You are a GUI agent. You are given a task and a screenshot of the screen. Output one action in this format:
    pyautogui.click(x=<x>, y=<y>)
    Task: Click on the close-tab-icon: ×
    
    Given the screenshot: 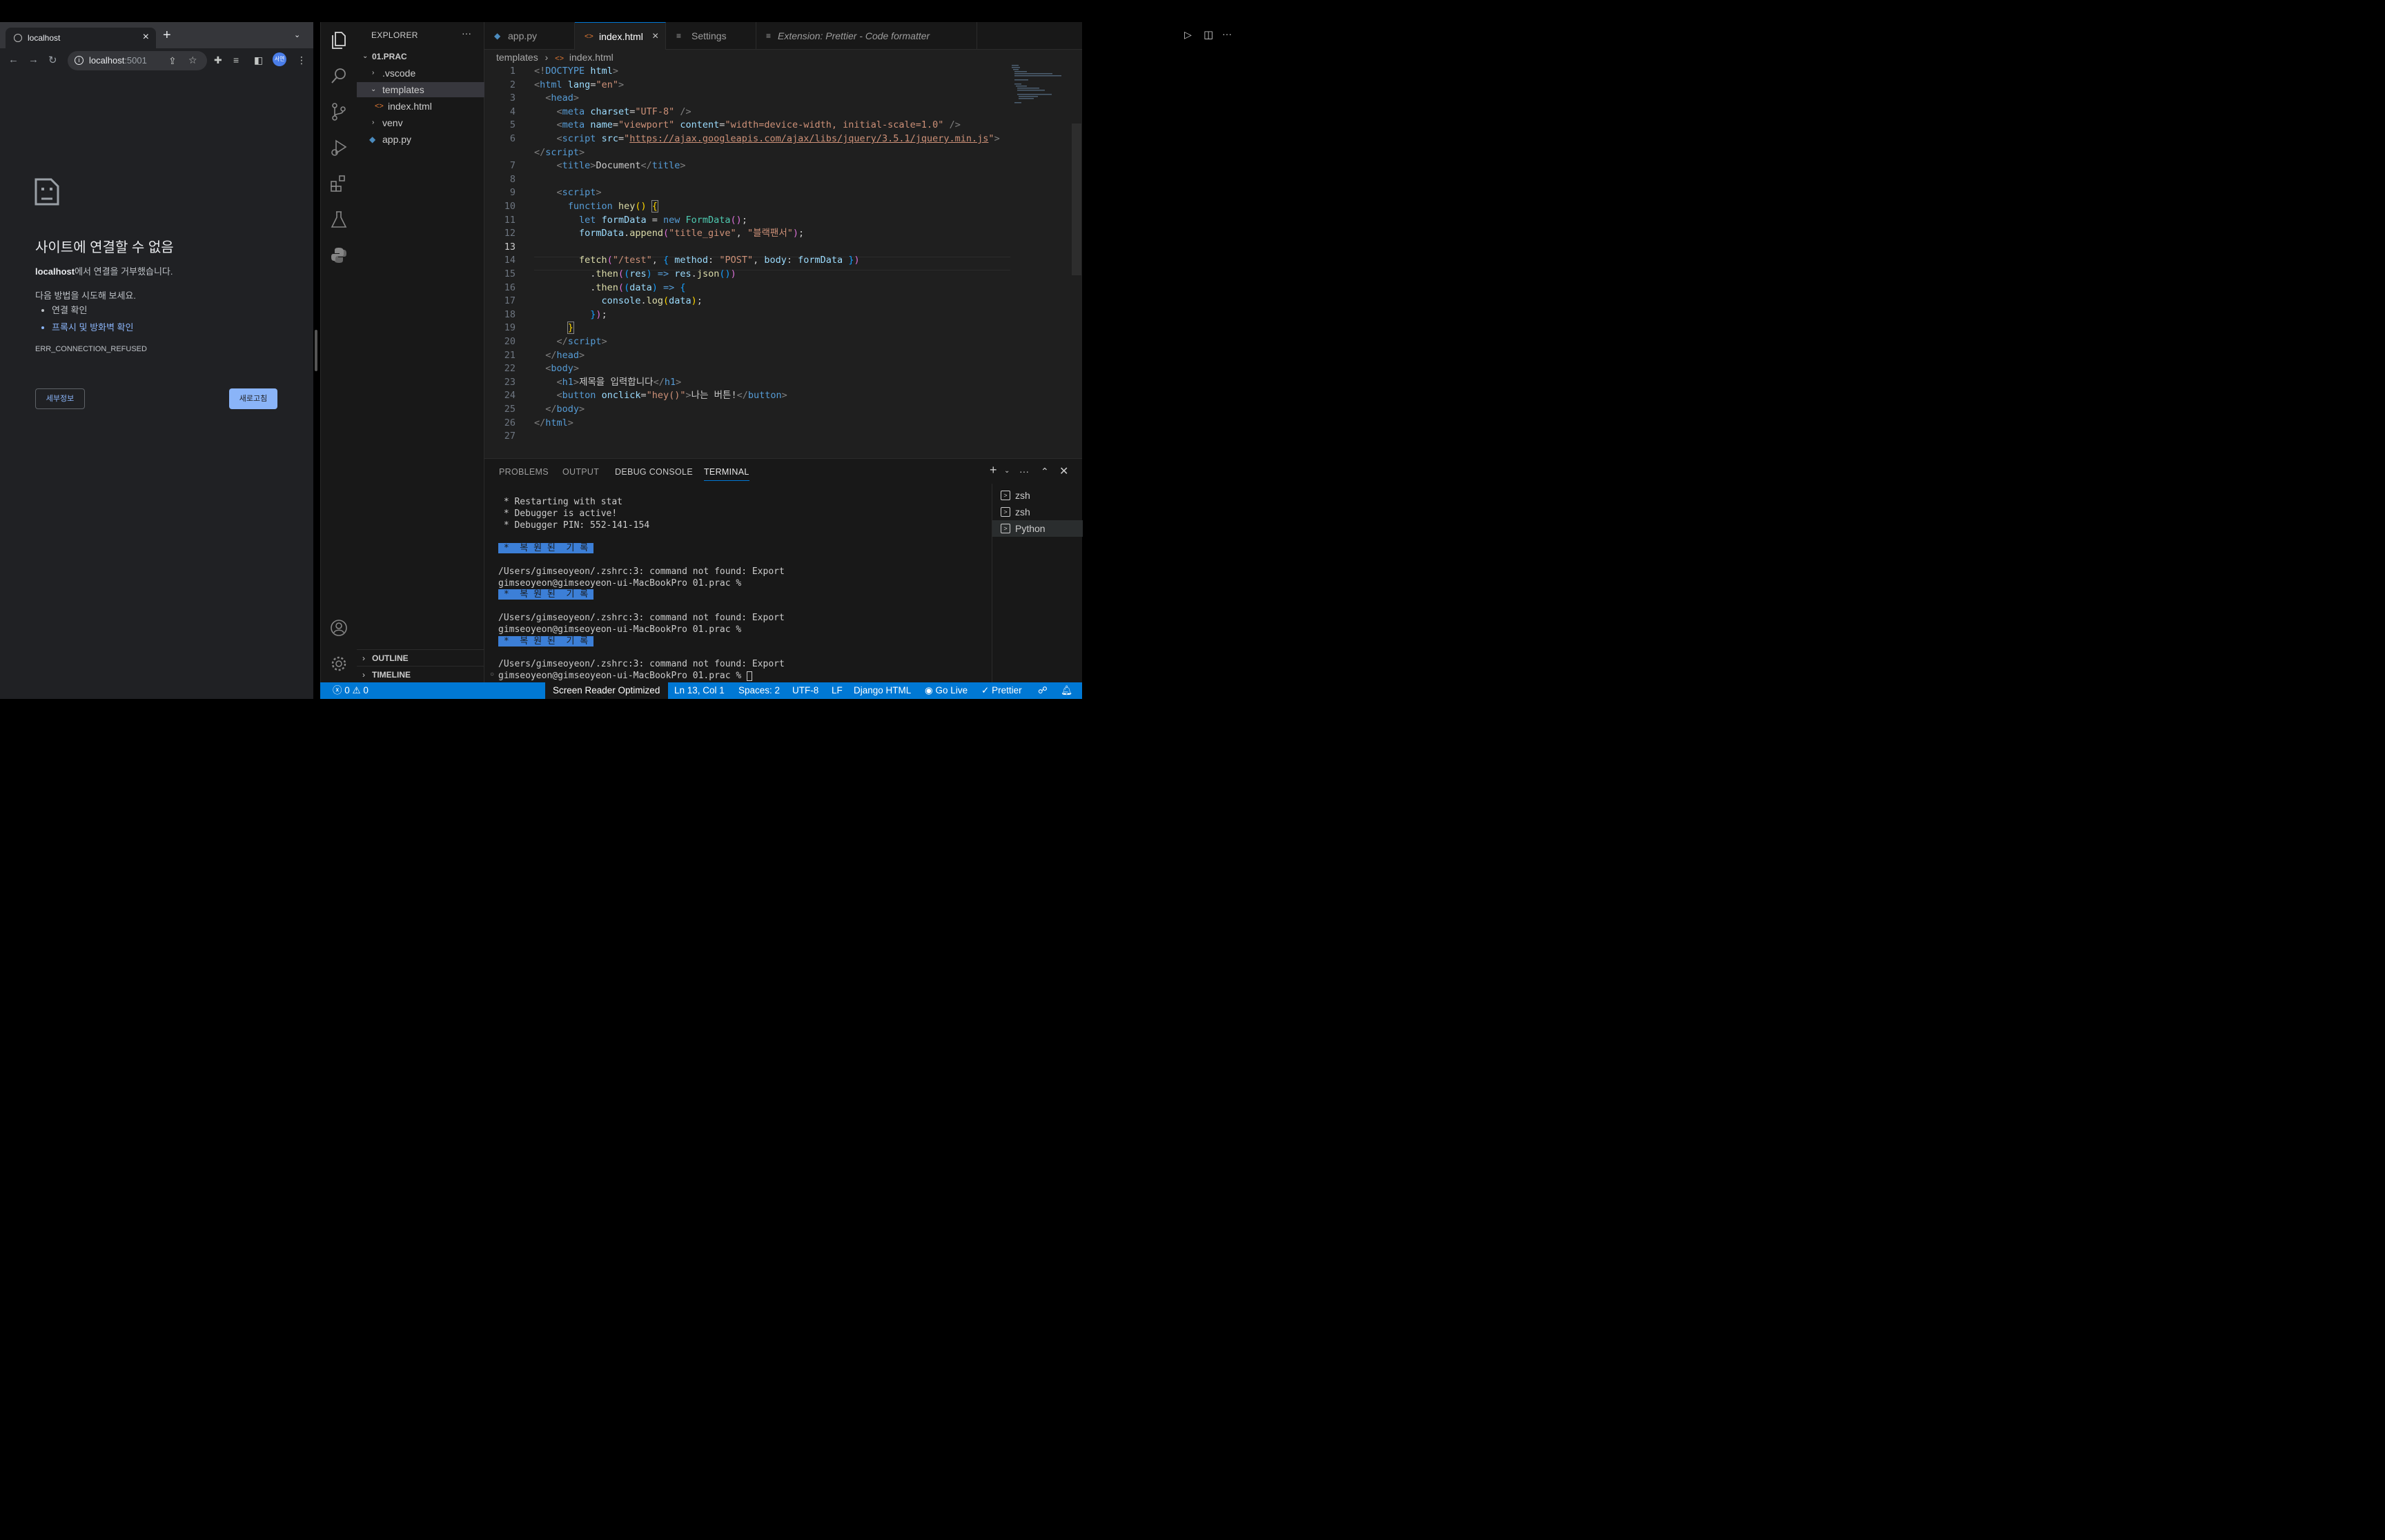 What is the action you would take?
    pyautogui.click(x=146, y=37)
    